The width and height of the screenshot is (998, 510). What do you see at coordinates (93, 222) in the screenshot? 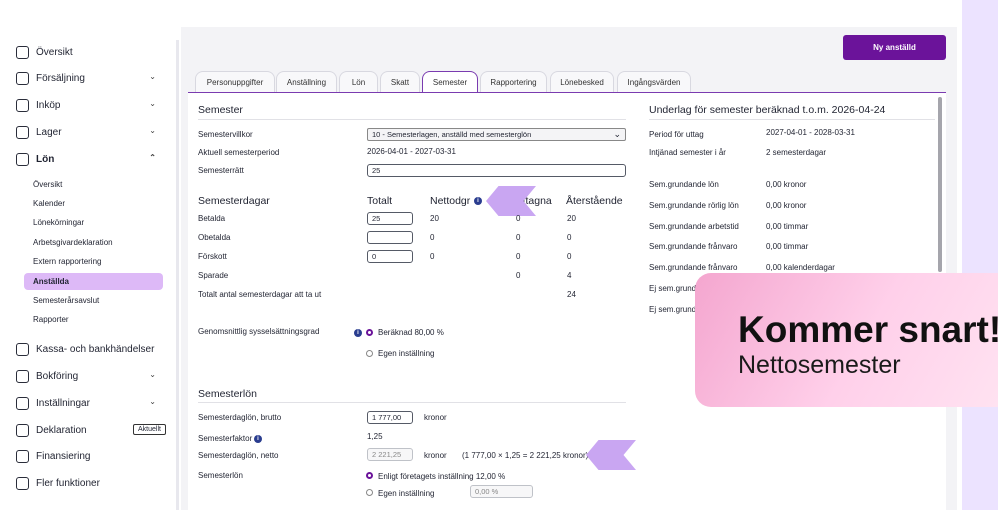
I see `sidebar-sub-lonekorningar: Lönekörningar` at bounding box center [93, 222].